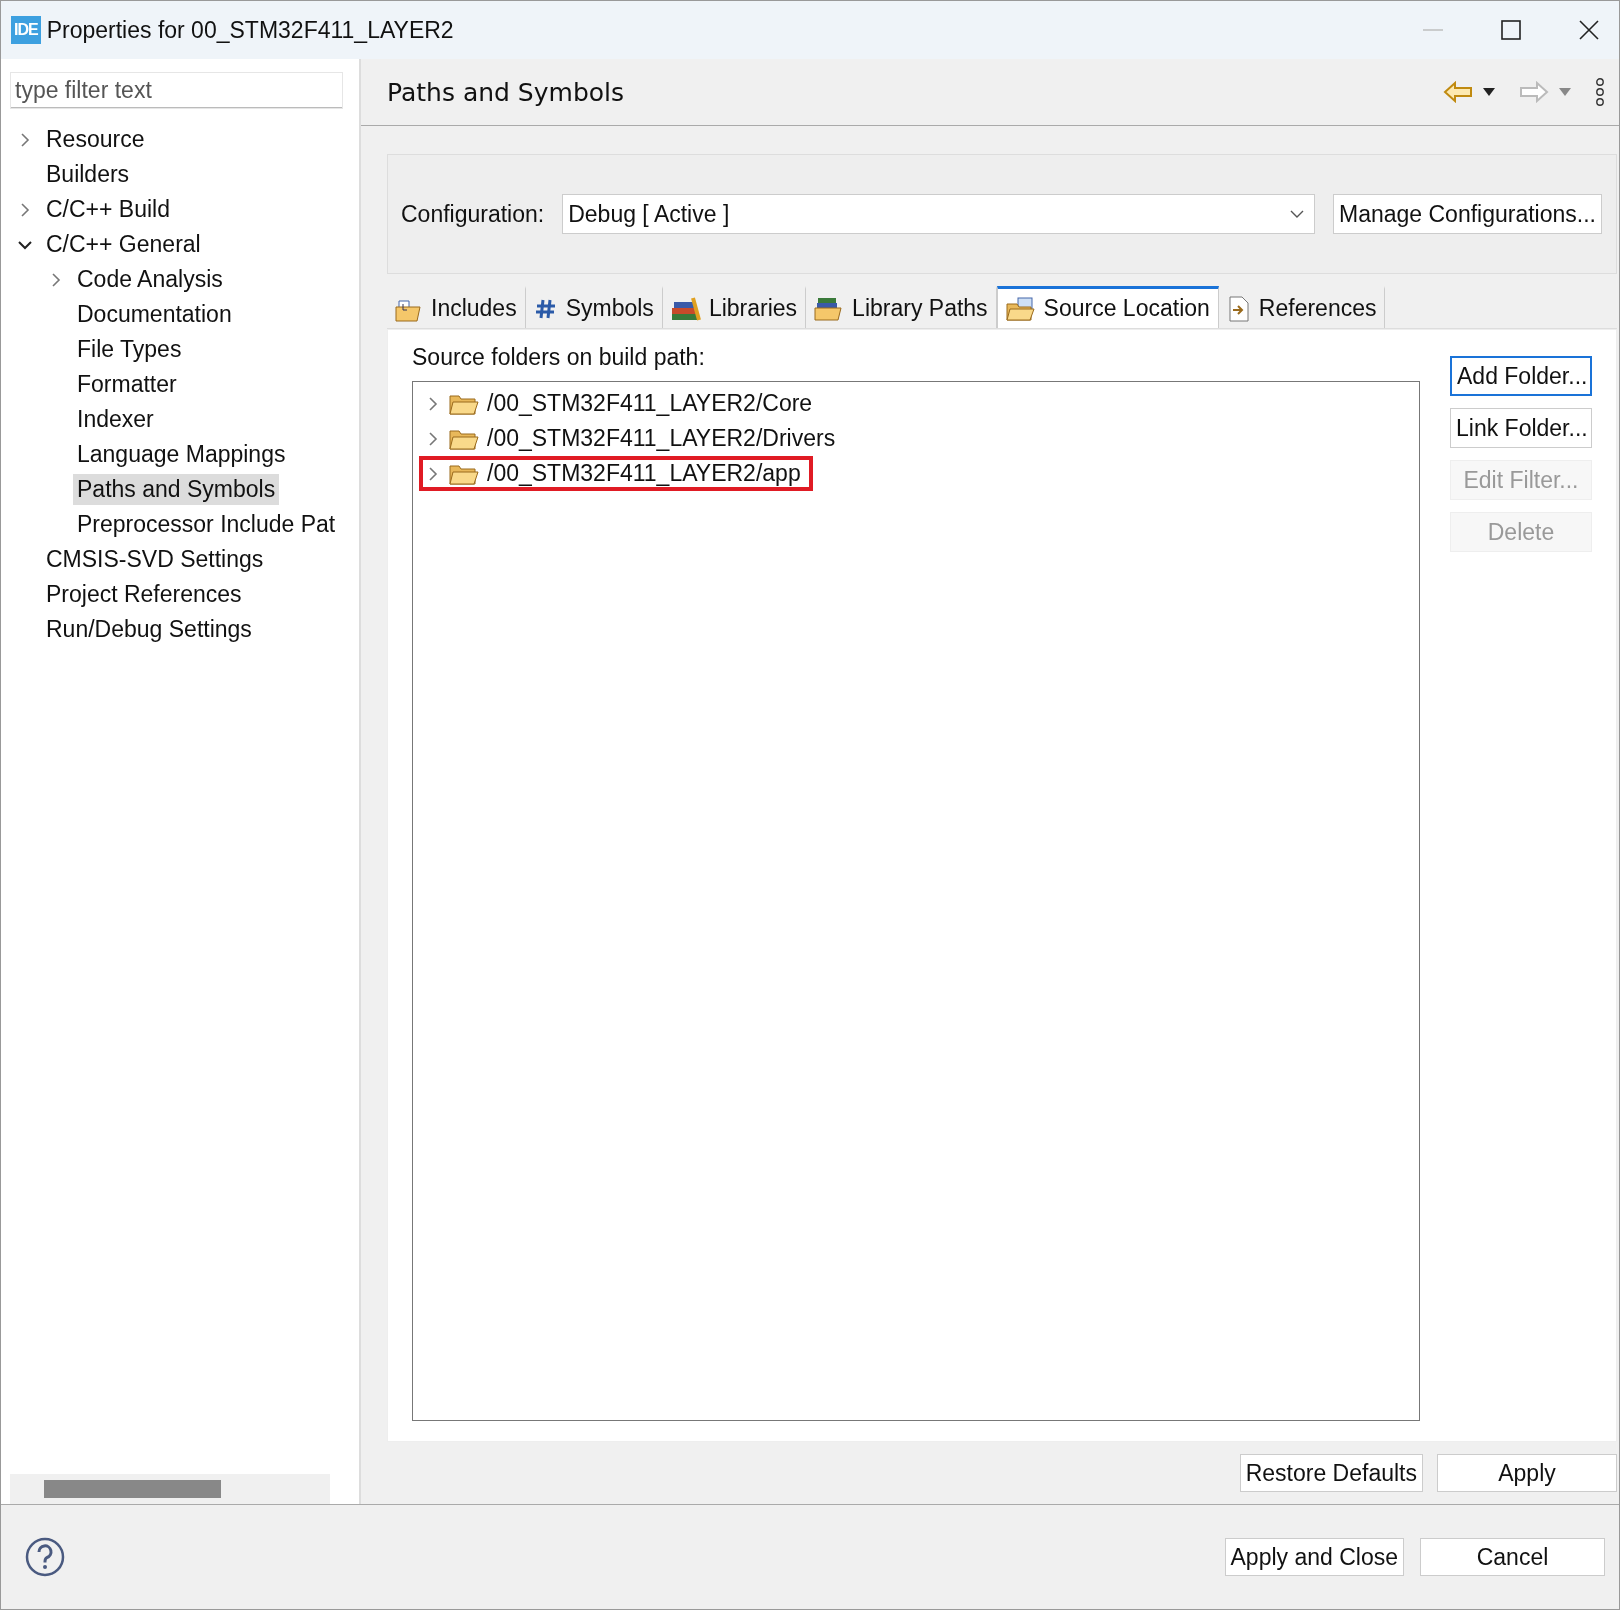 This screenshot has height=1610, width=1620. Describe the element at coordinates (88, 174) in the screenshot. I see `nav-item: Builders` at that location.